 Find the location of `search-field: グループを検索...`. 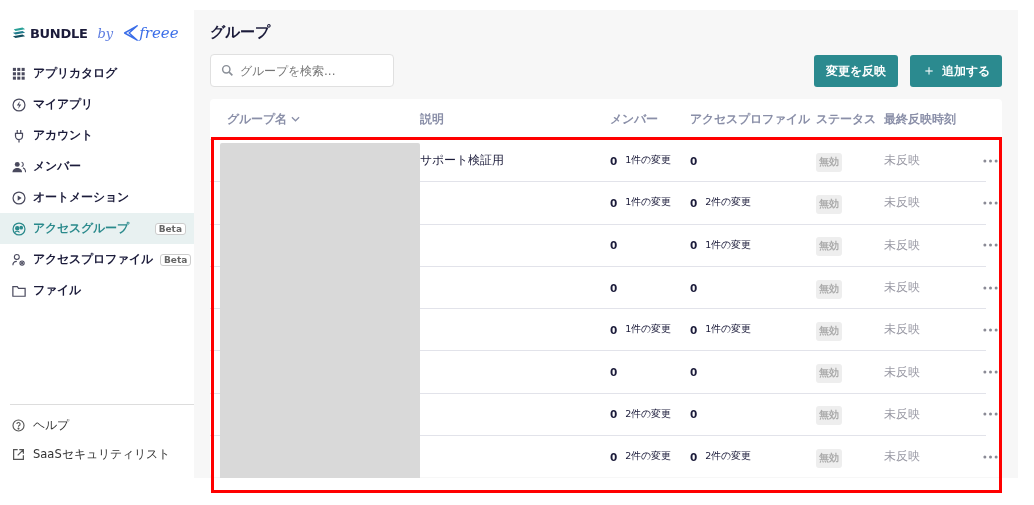

search-field: グループを検索... is located at coordinates (302, 70).